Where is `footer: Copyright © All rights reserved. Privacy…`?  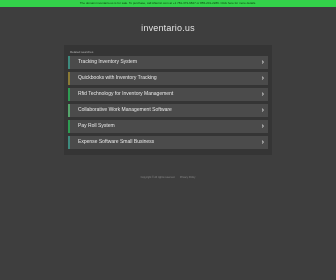 footer: Copyright © All rights reserved. Privacy… is located at coordinates (168, 177).